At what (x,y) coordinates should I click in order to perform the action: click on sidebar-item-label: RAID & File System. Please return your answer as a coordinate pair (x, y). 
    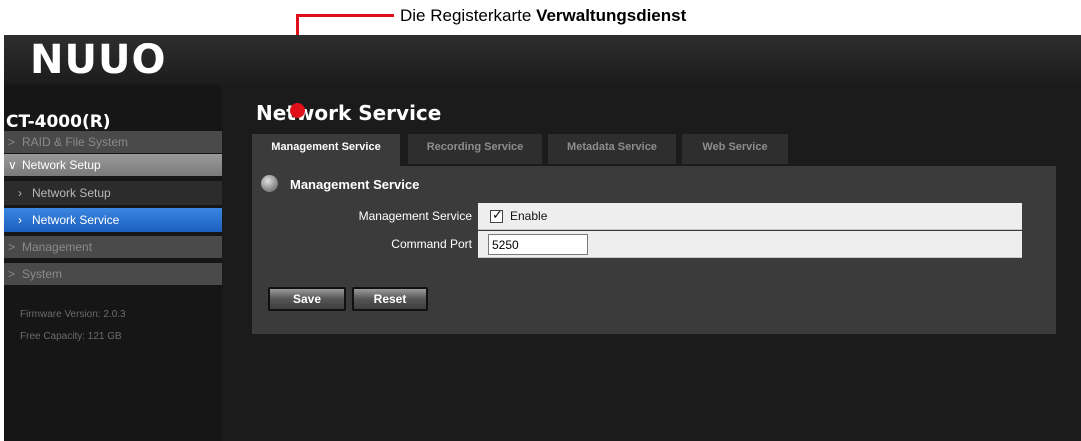
    Looking at the image, I should click on (75, 142).